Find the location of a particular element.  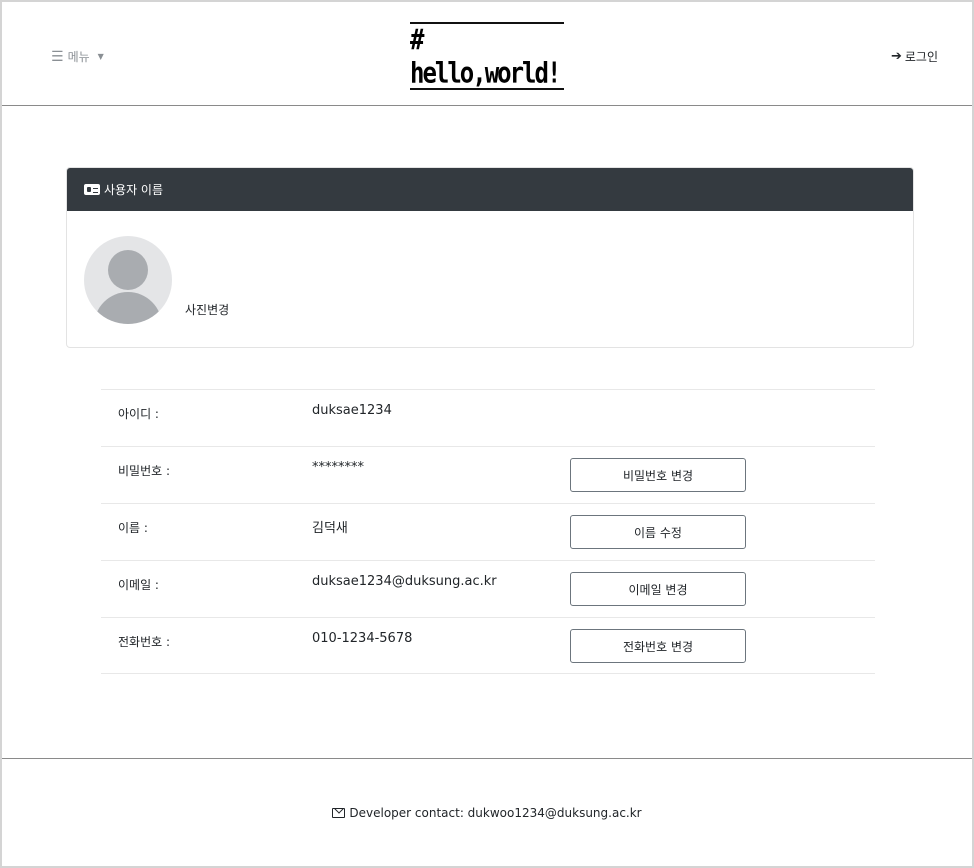

caret-down-icon: ▼ is located at coordinates (100, 56).